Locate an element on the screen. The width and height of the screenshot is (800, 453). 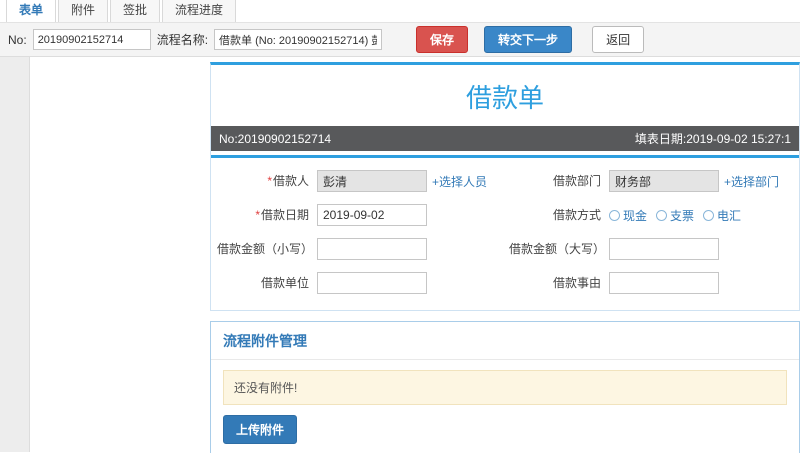
loan-date-input is located at coordinates (372, 215).